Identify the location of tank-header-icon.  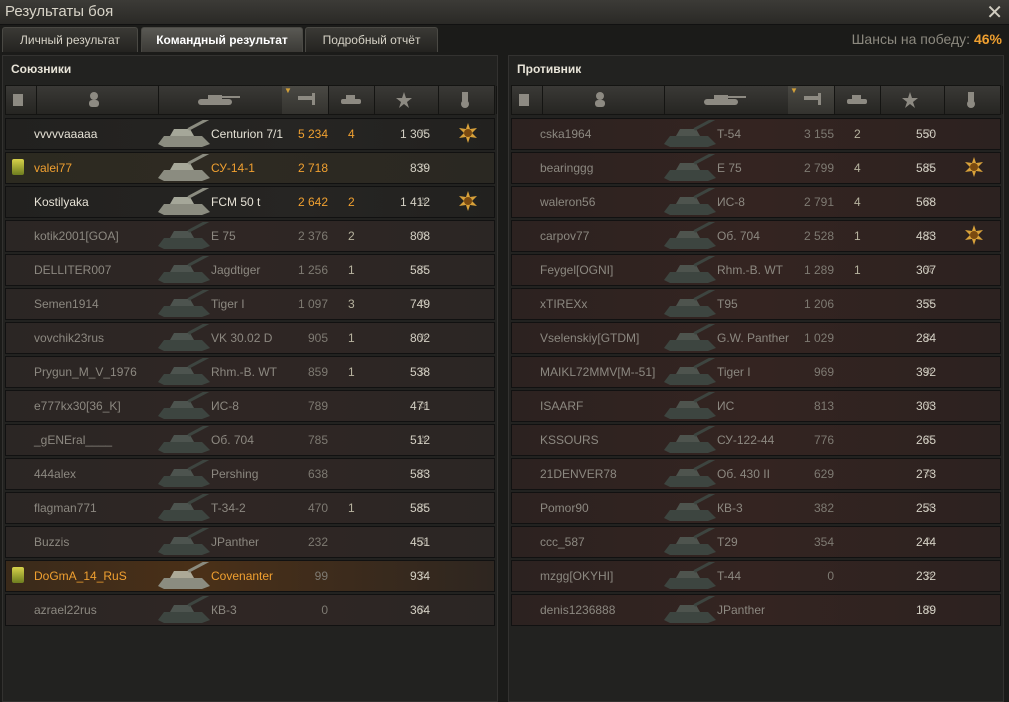
(725, 100).